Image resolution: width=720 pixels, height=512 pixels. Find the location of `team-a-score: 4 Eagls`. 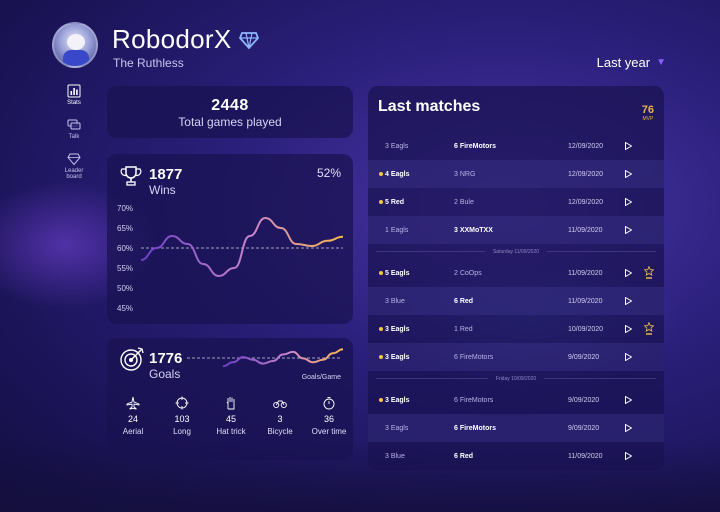

team-a-score: 4 Eagls is located at coordinates (397, 174).